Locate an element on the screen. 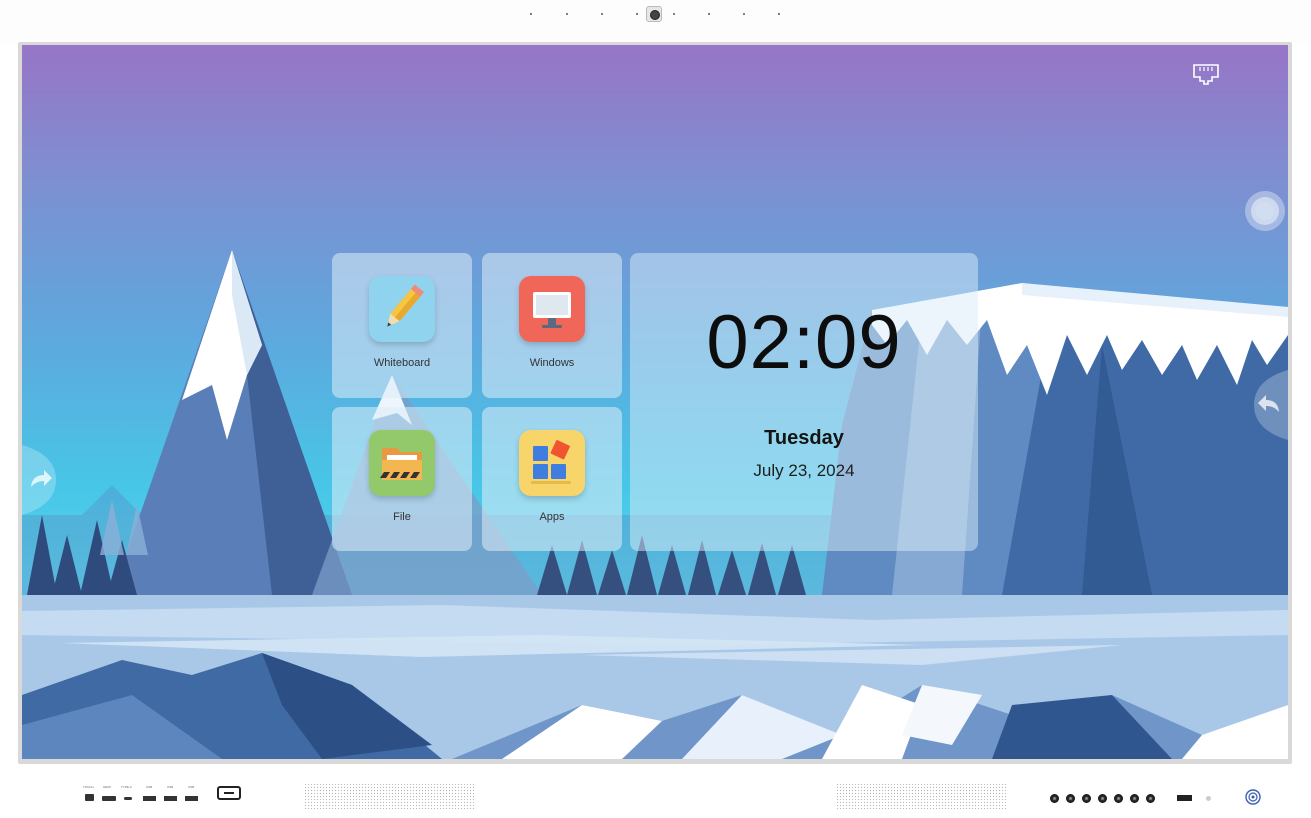  usb-c-port is located at coordinates (128, 798).